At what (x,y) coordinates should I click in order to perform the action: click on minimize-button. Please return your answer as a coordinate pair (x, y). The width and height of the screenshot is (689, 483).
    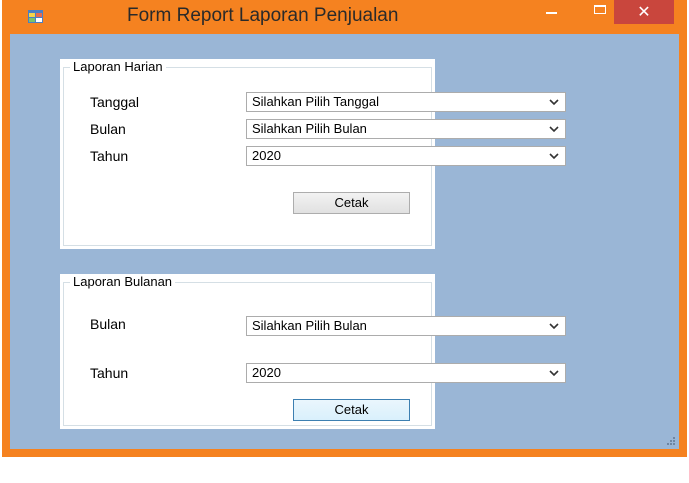
    Looking at the image, I should click on (552, 11).